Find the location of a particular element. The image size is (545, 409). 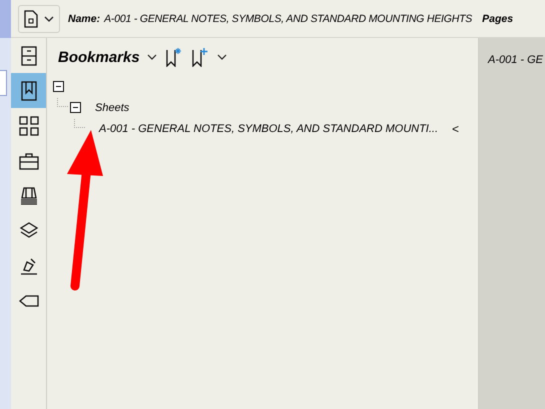

stack-icon is located at coordinates (28, 196).